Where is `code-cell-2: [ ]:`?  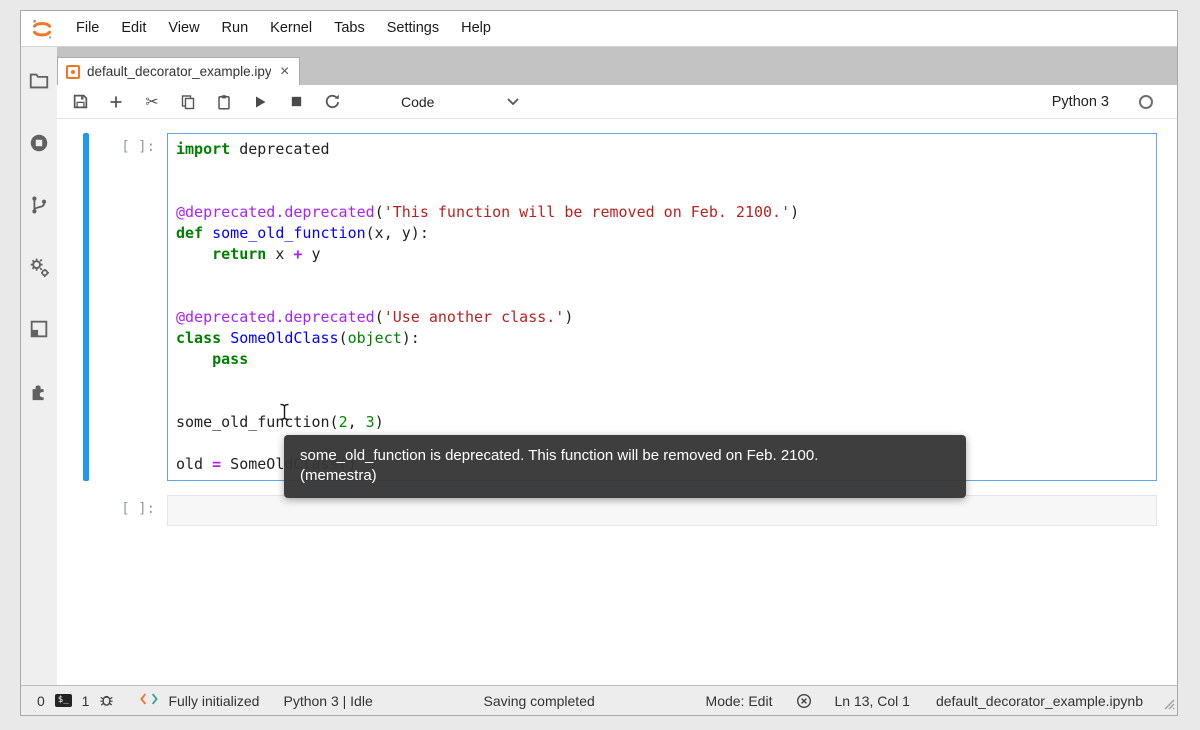 code-cell-2: [ ]: is located at coordinates (617, 510).